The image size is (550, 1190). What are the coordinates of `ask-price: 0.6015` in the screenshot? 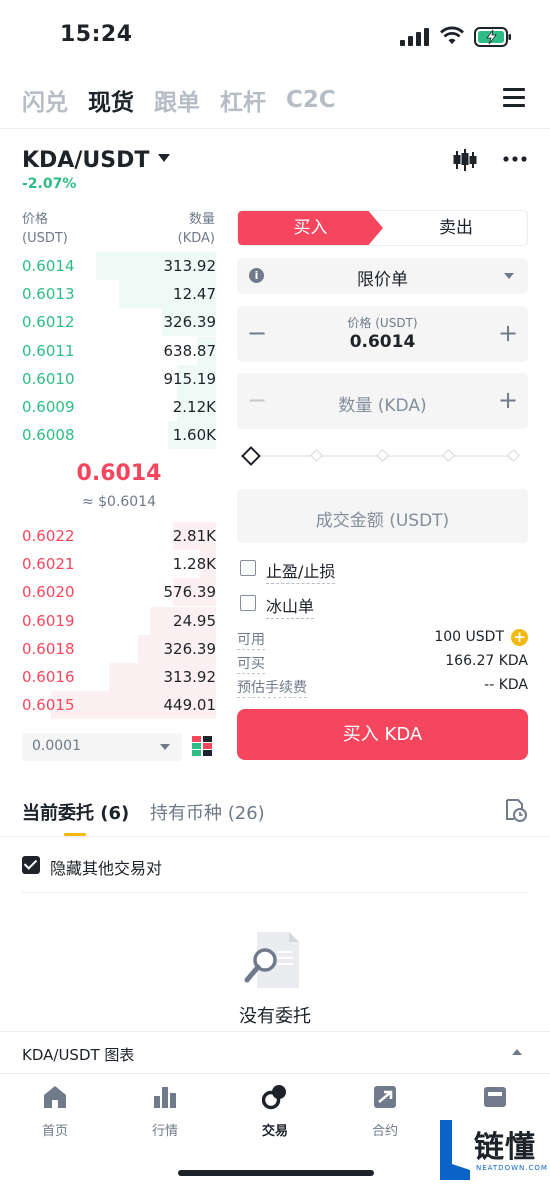 It's located at (48, 705).